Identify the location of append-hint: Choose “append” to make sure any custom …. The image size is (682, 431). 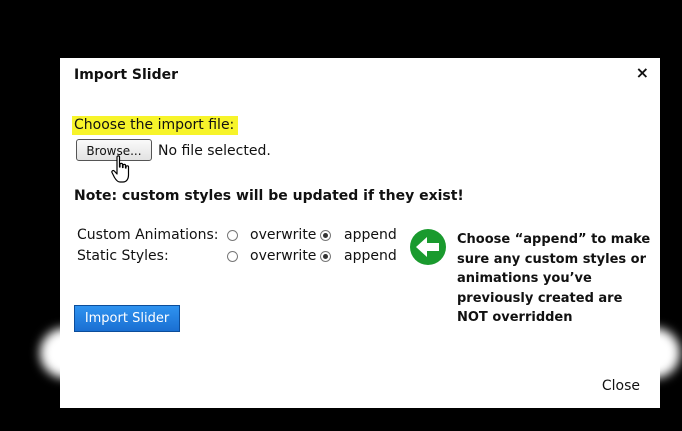
(554, 278).